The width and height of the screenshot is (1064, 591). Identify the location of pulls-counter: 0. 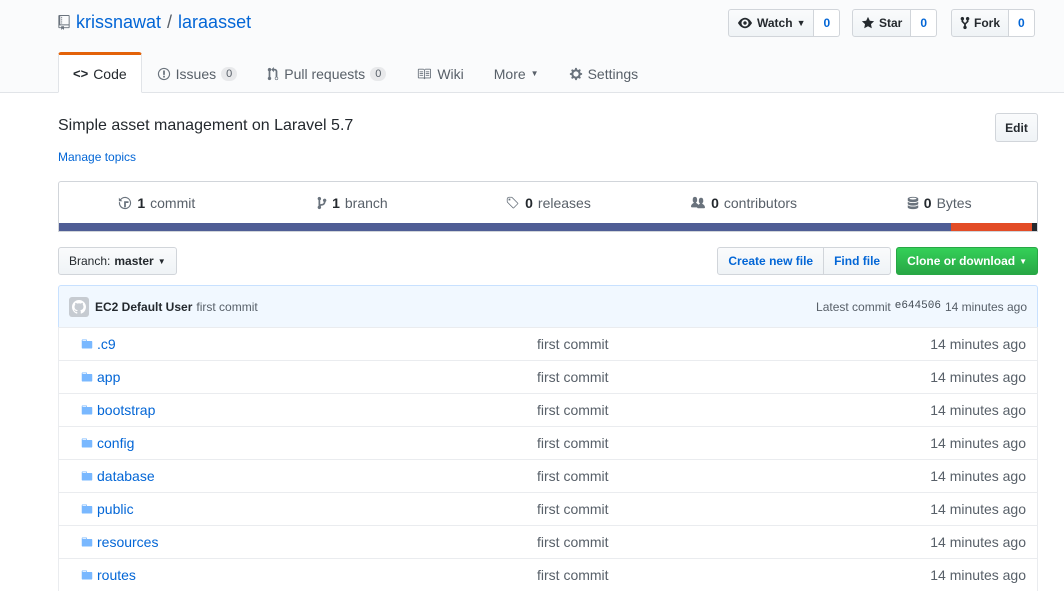
(378, 73).